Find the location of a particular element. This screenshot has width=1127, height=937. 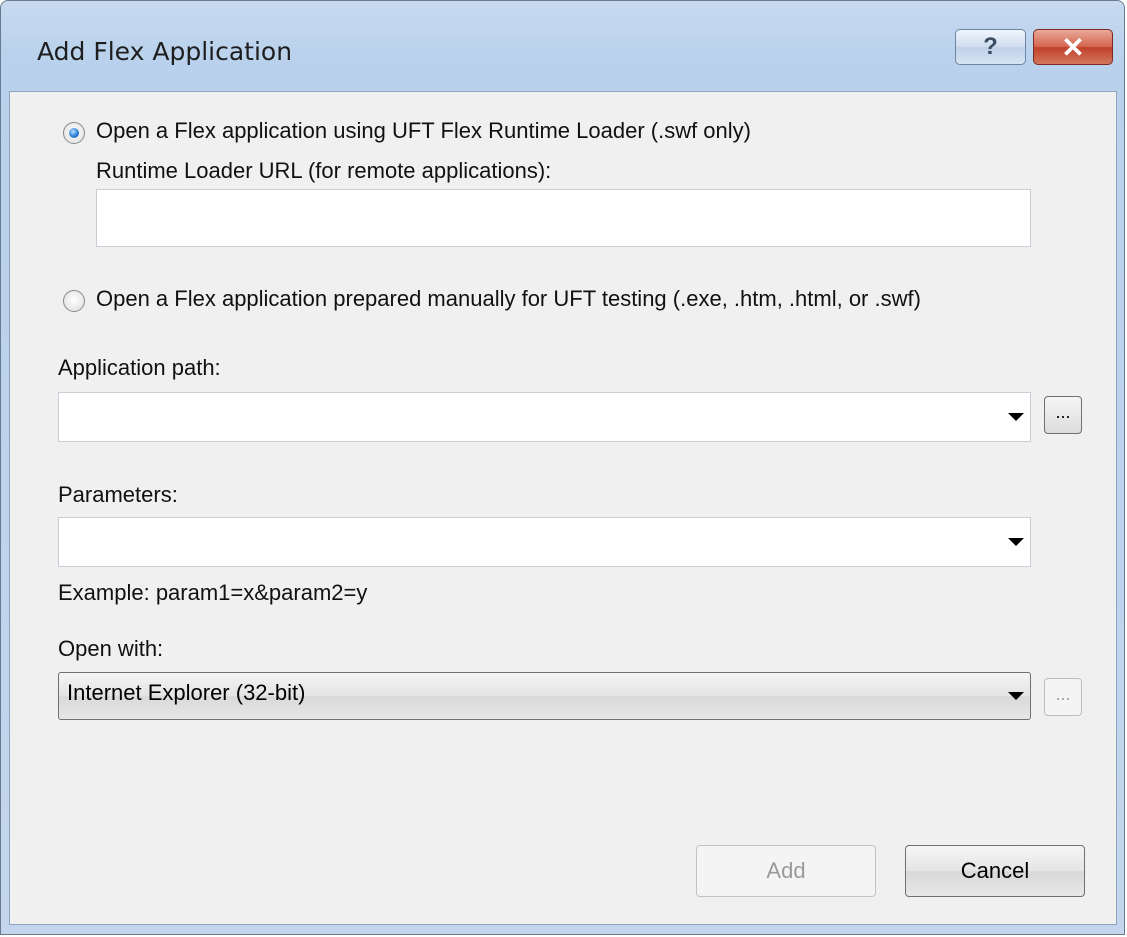

open-with-value: Internet Explorer (32-bit) is located at coordinates (186, 692).